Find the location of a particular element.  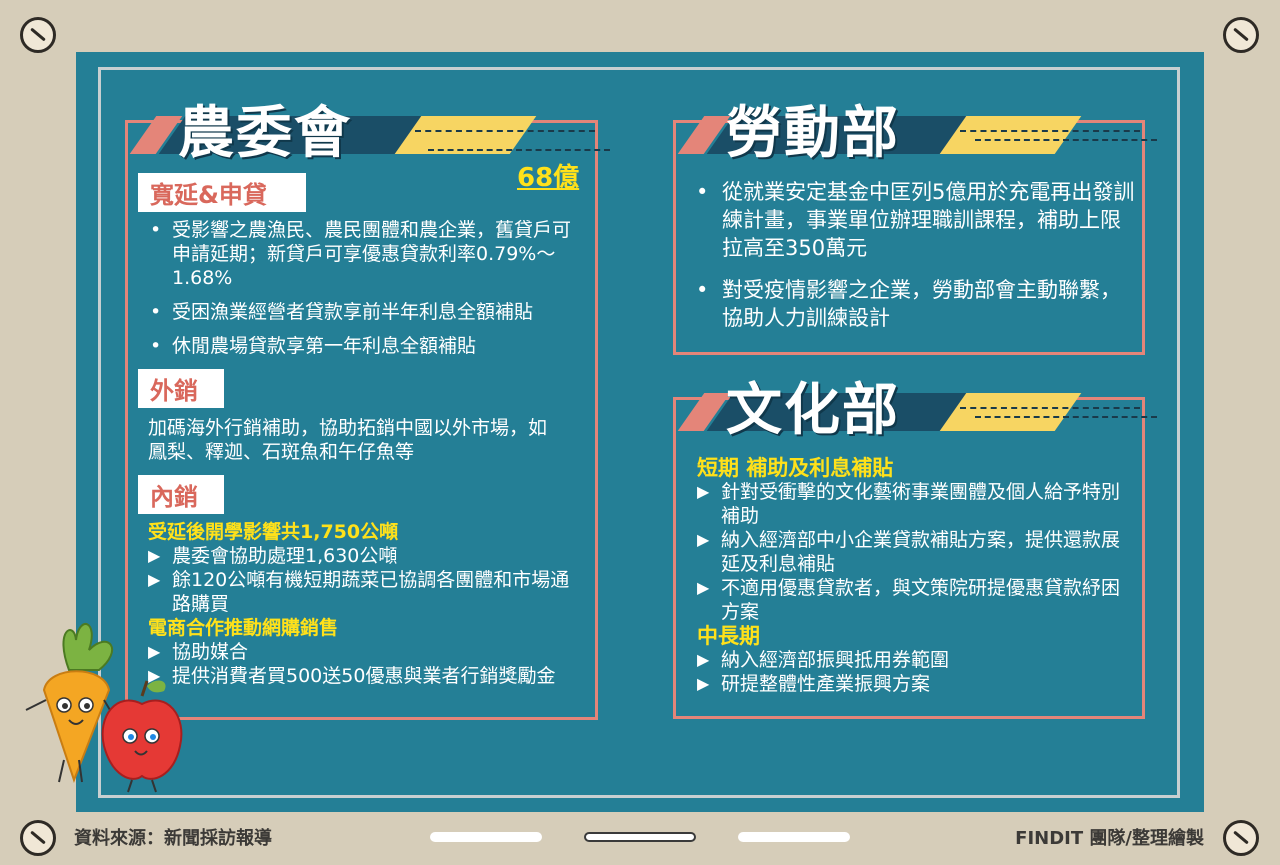

moc-longterm-heading: 中長期 is located at coordinates (728, 636).